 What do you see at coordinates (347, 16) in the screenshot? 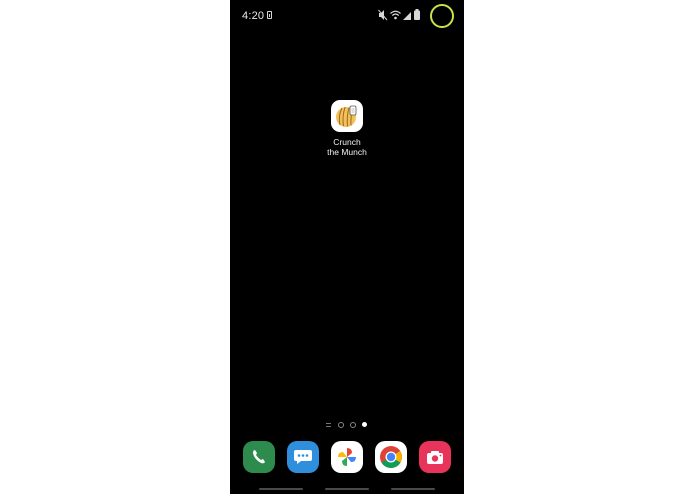
I see `status-bar: 4:20` at bounding box center [347, 16].